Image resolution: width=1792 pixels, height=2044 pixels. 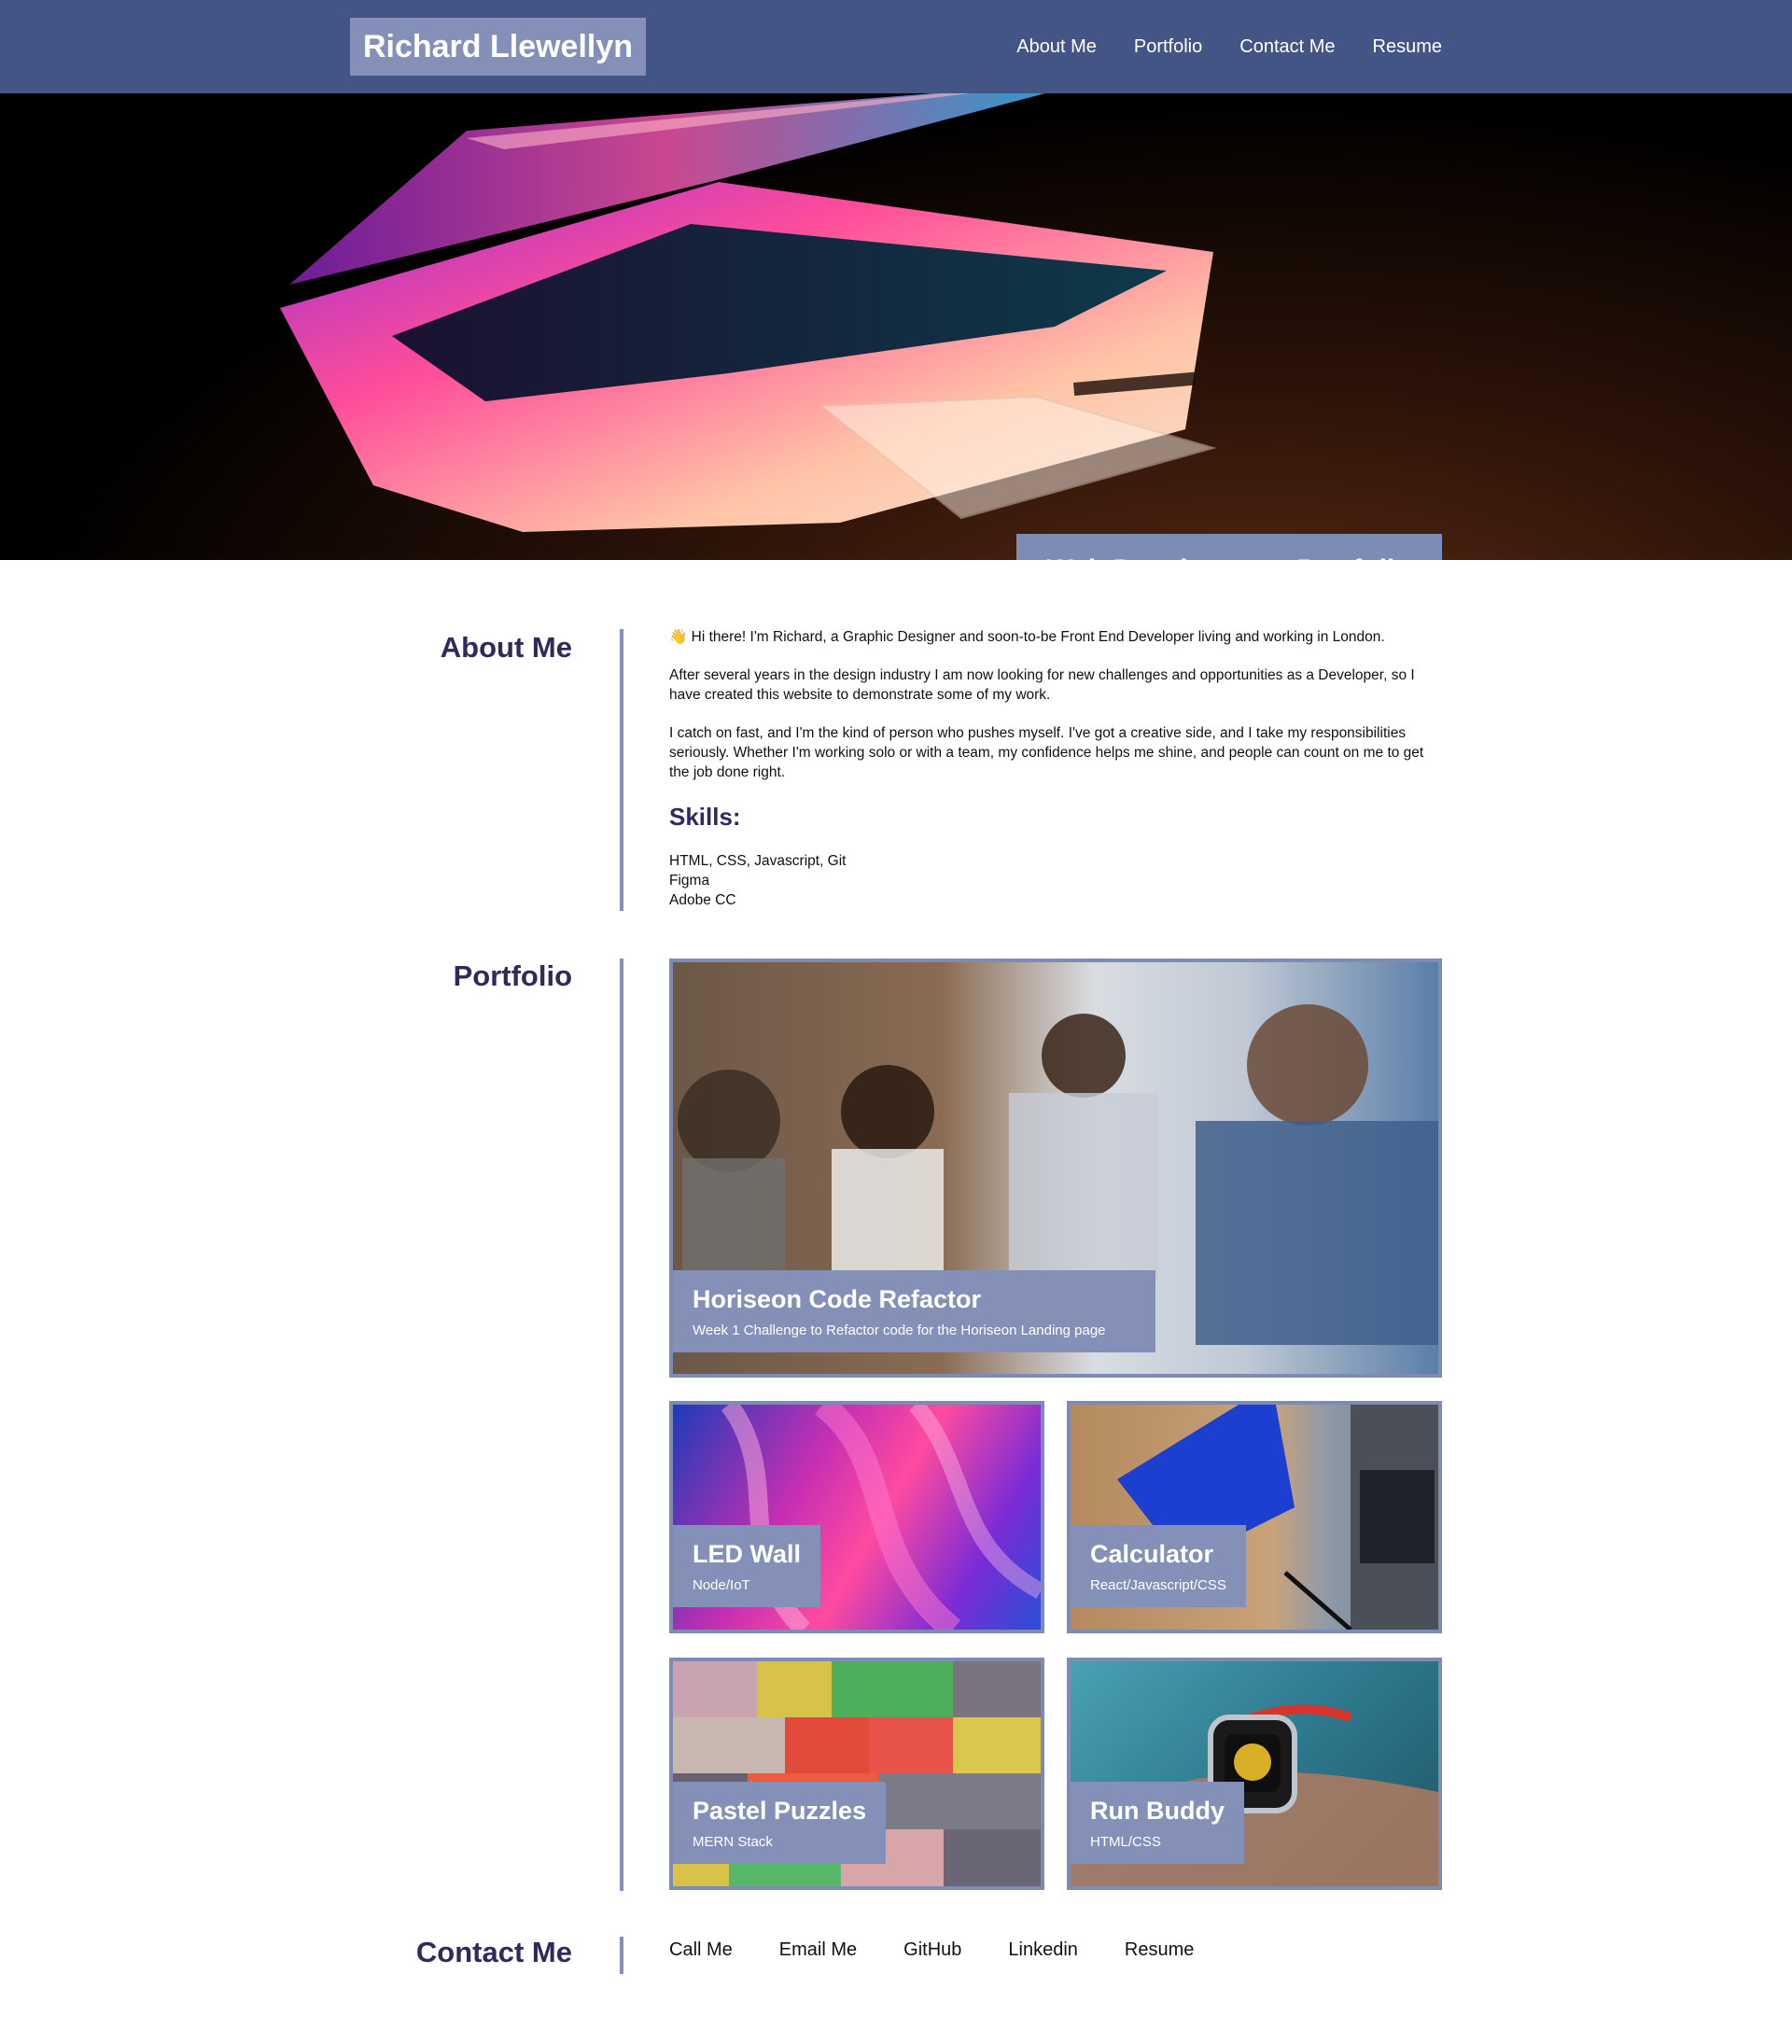 I want to click on about-title: About Me, so click(x=506, y=647).